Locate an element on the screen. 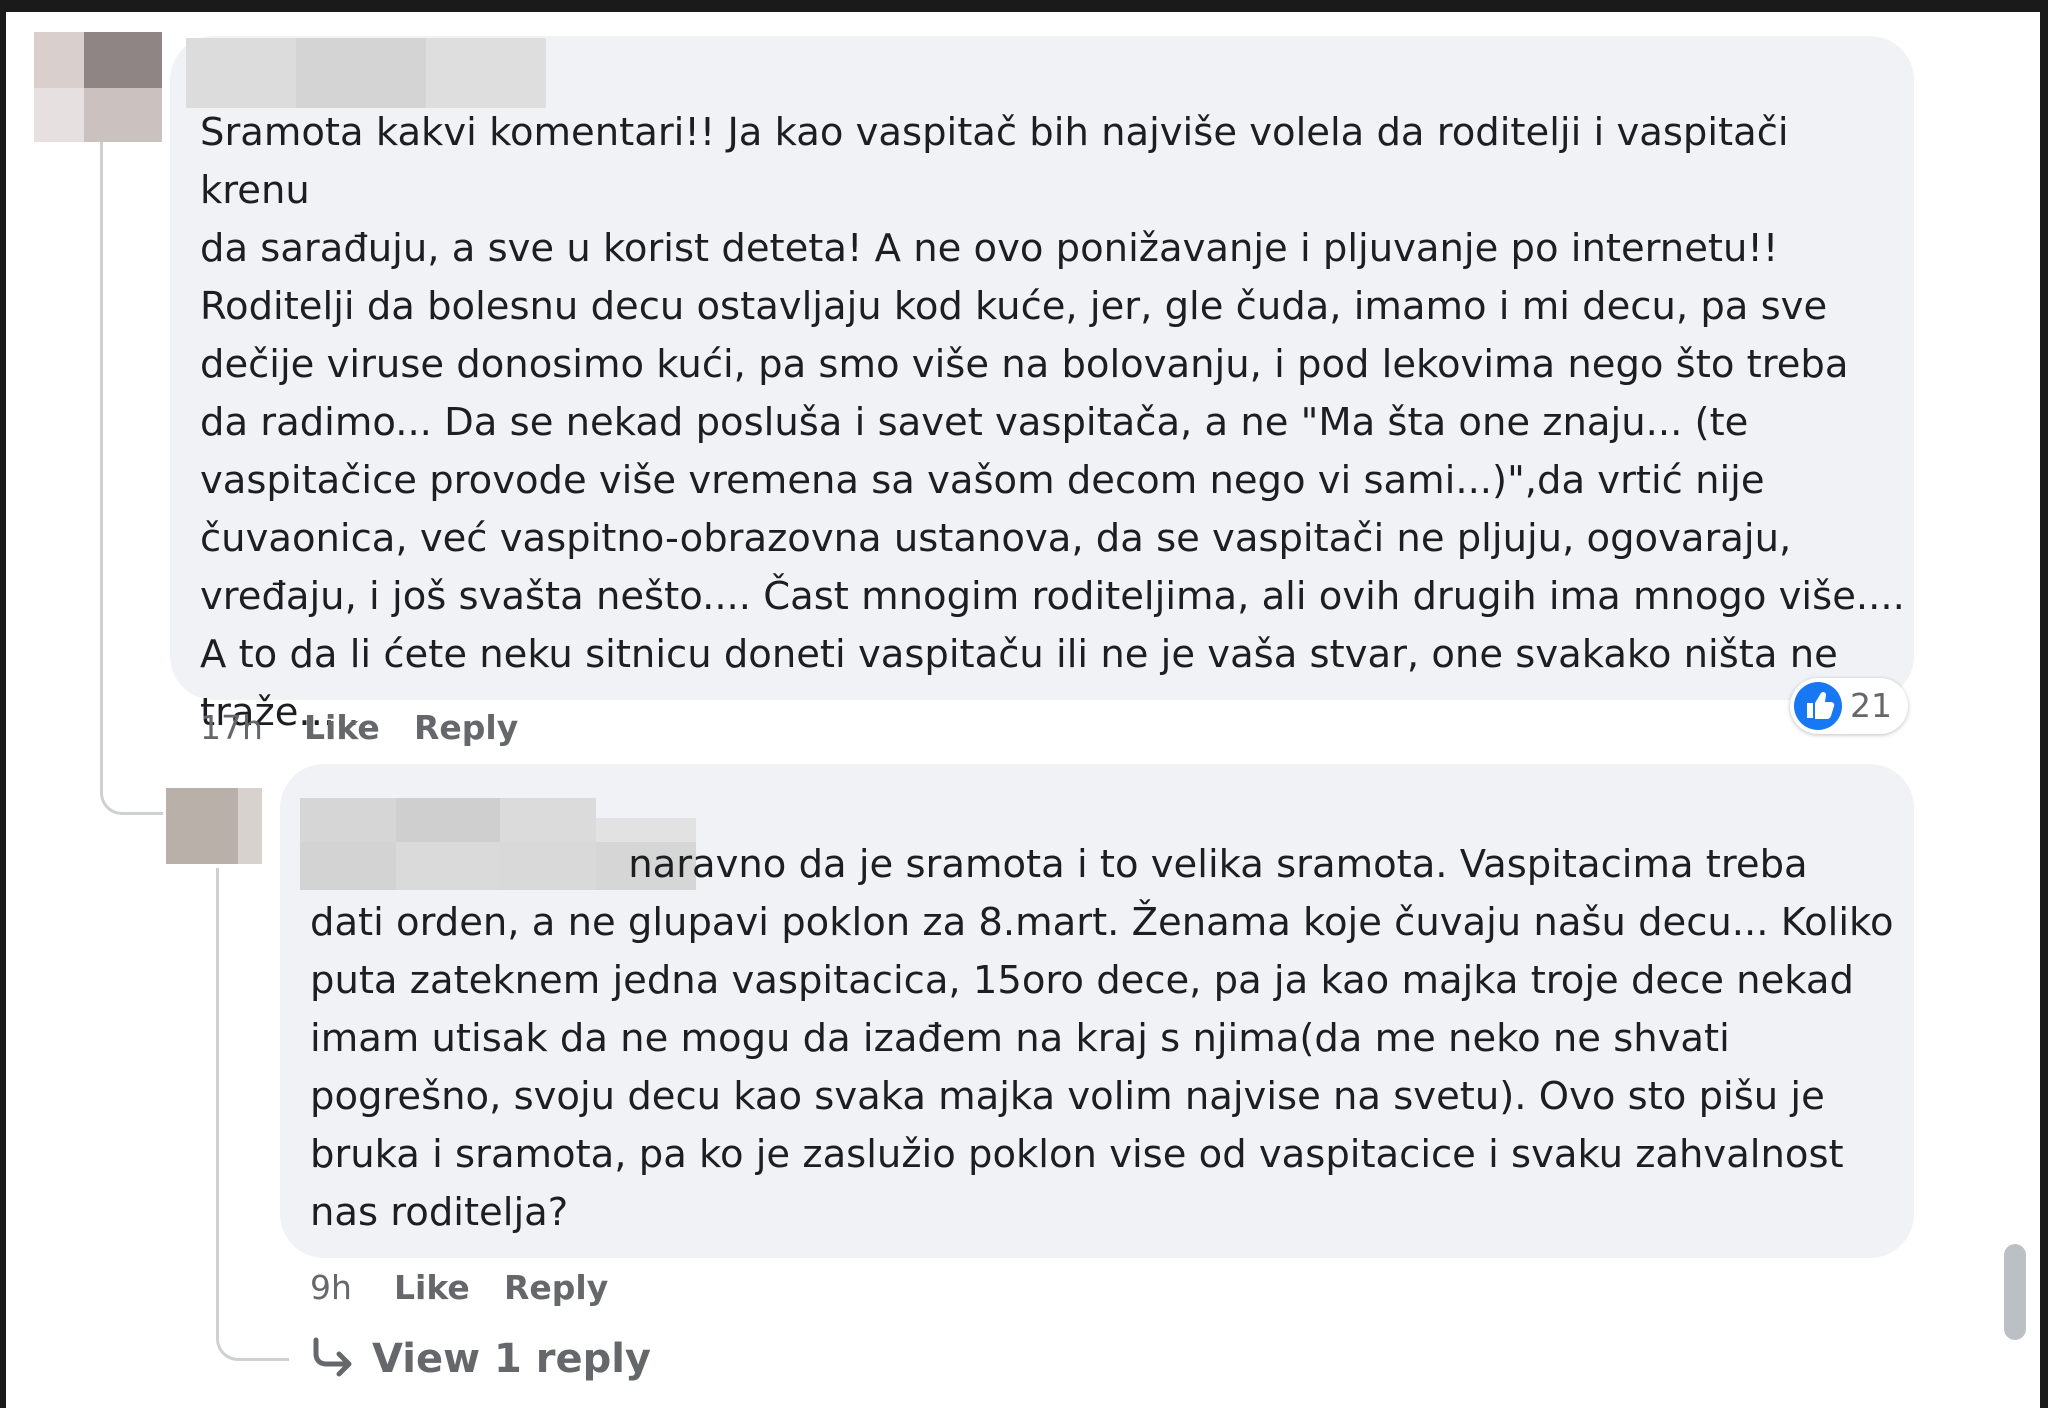 This screenshot has width=2048, height=1408. comment-actions: 17h Like Reply is located at coordinates (400, 730).